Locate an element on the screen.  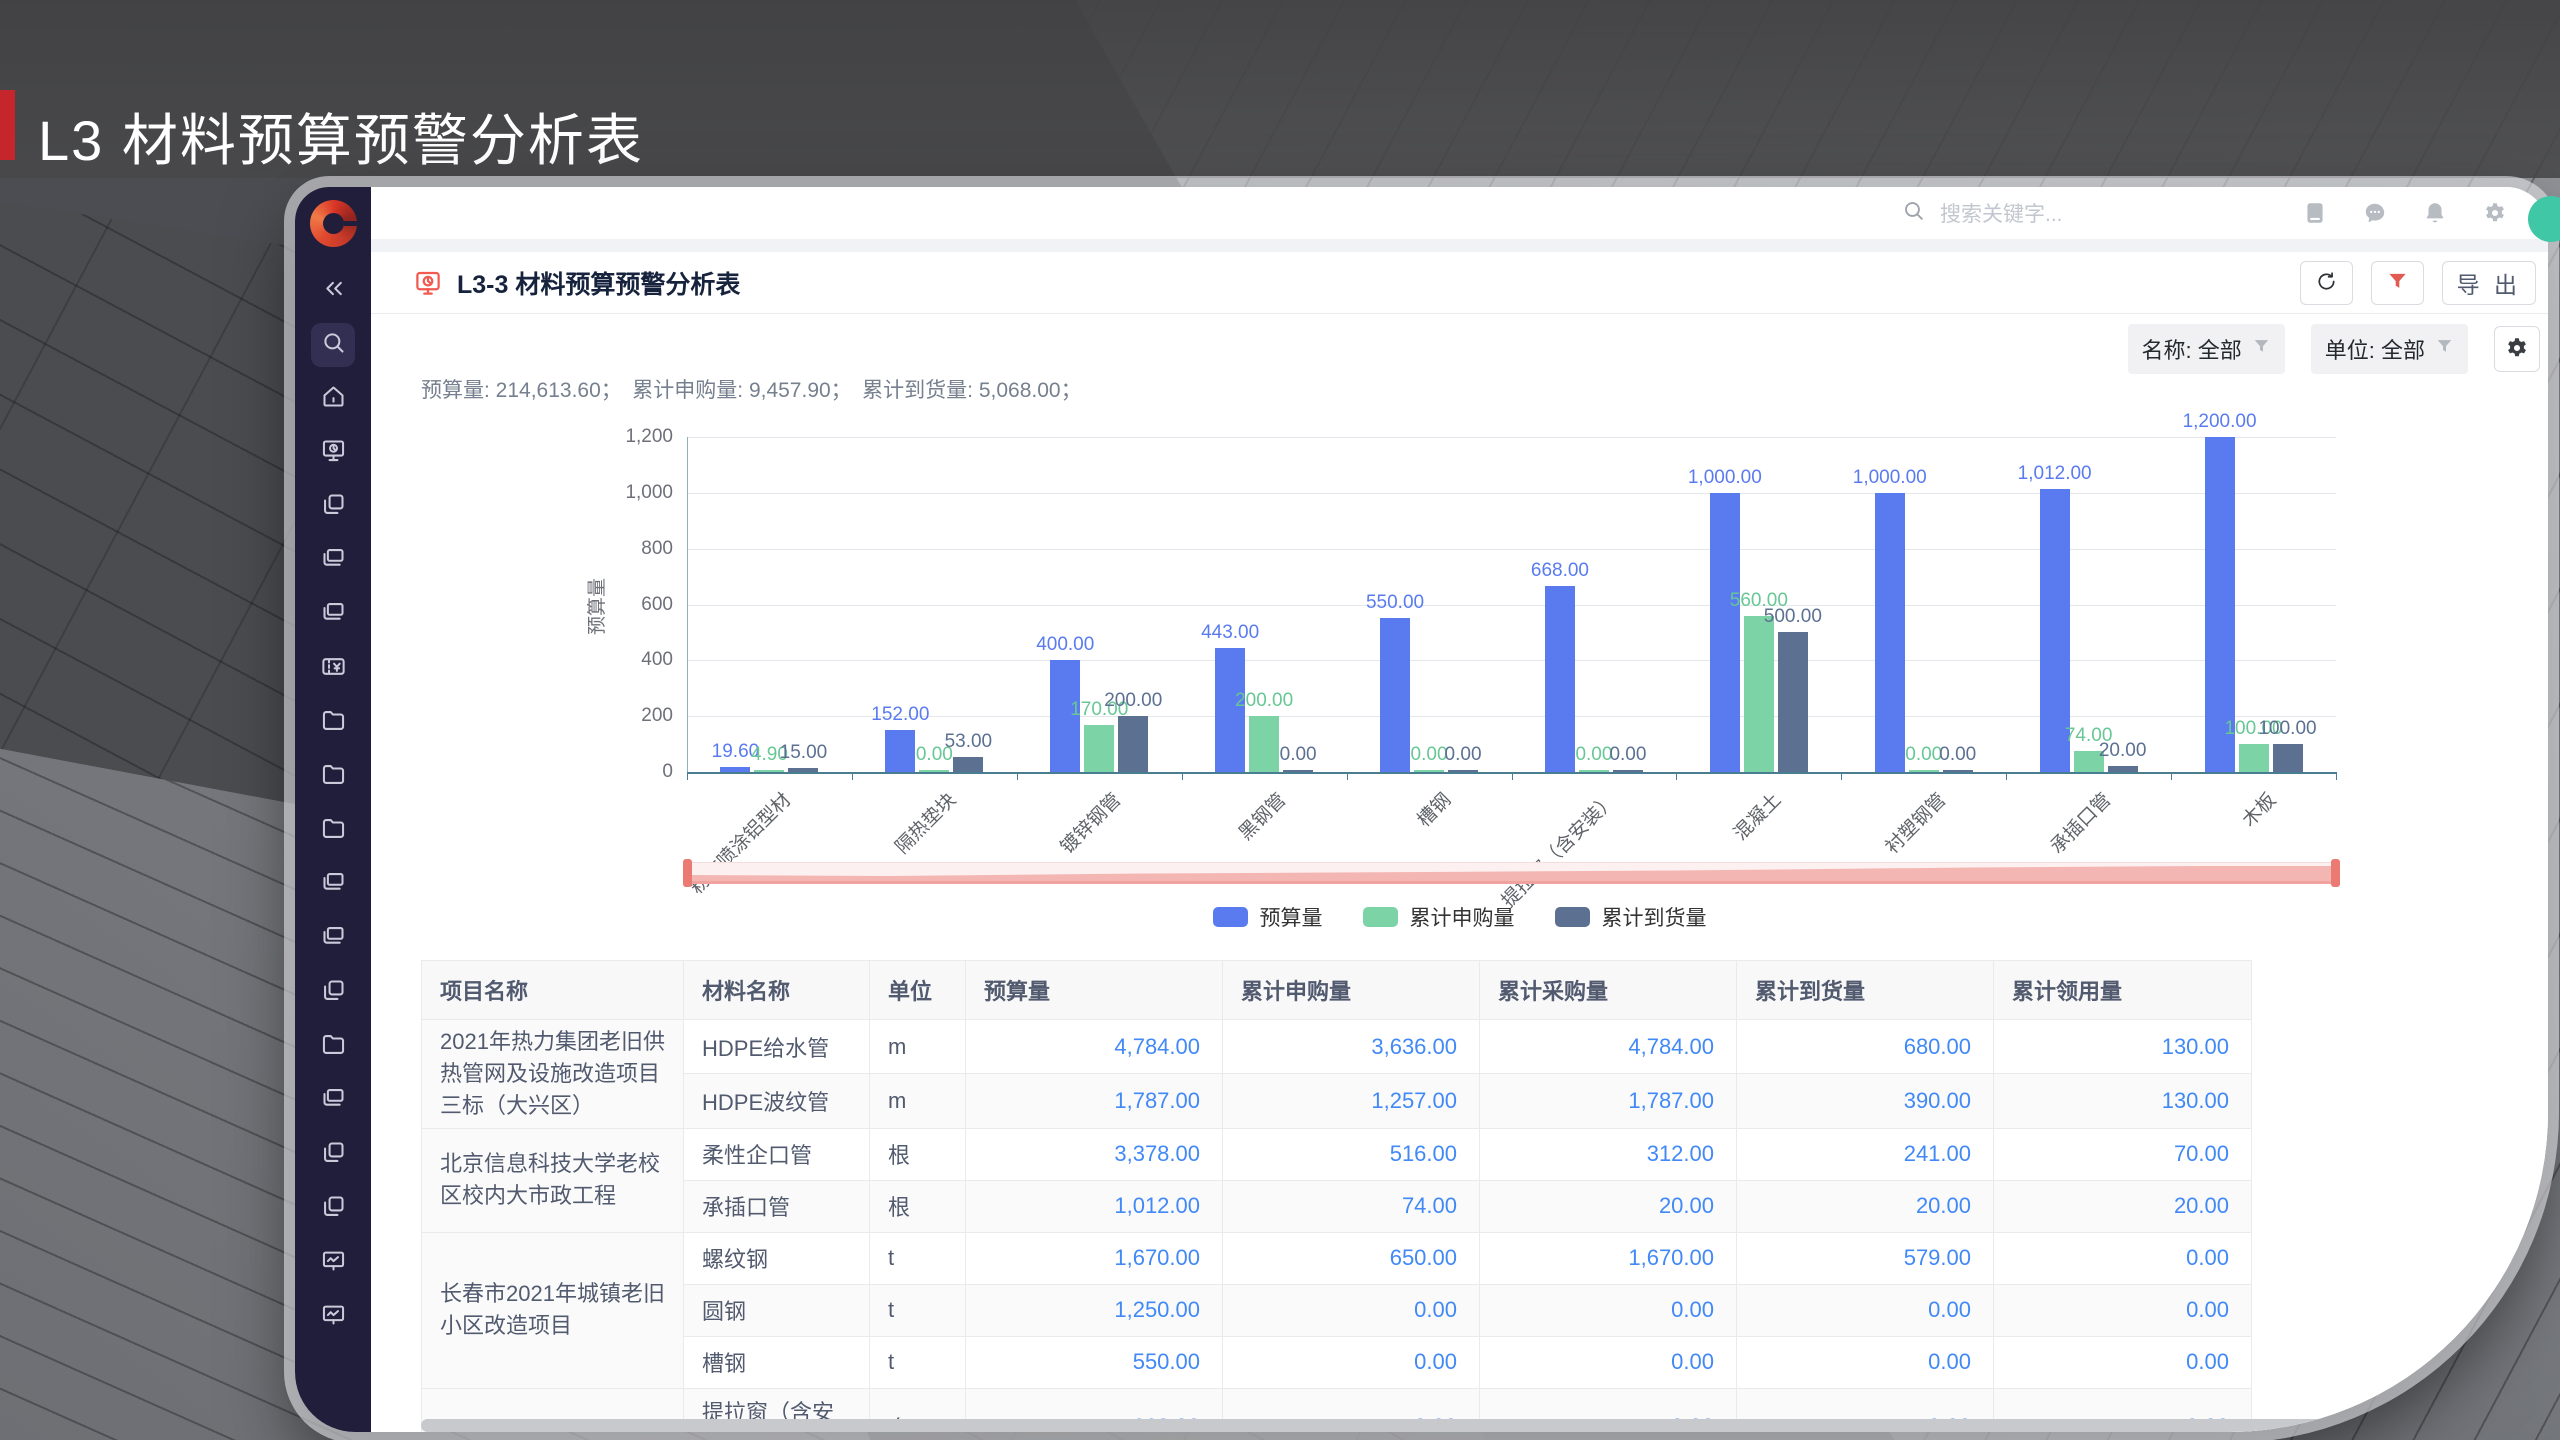
filter-chip-0: 名称: 全部 is located at coordinates (2206, 349).